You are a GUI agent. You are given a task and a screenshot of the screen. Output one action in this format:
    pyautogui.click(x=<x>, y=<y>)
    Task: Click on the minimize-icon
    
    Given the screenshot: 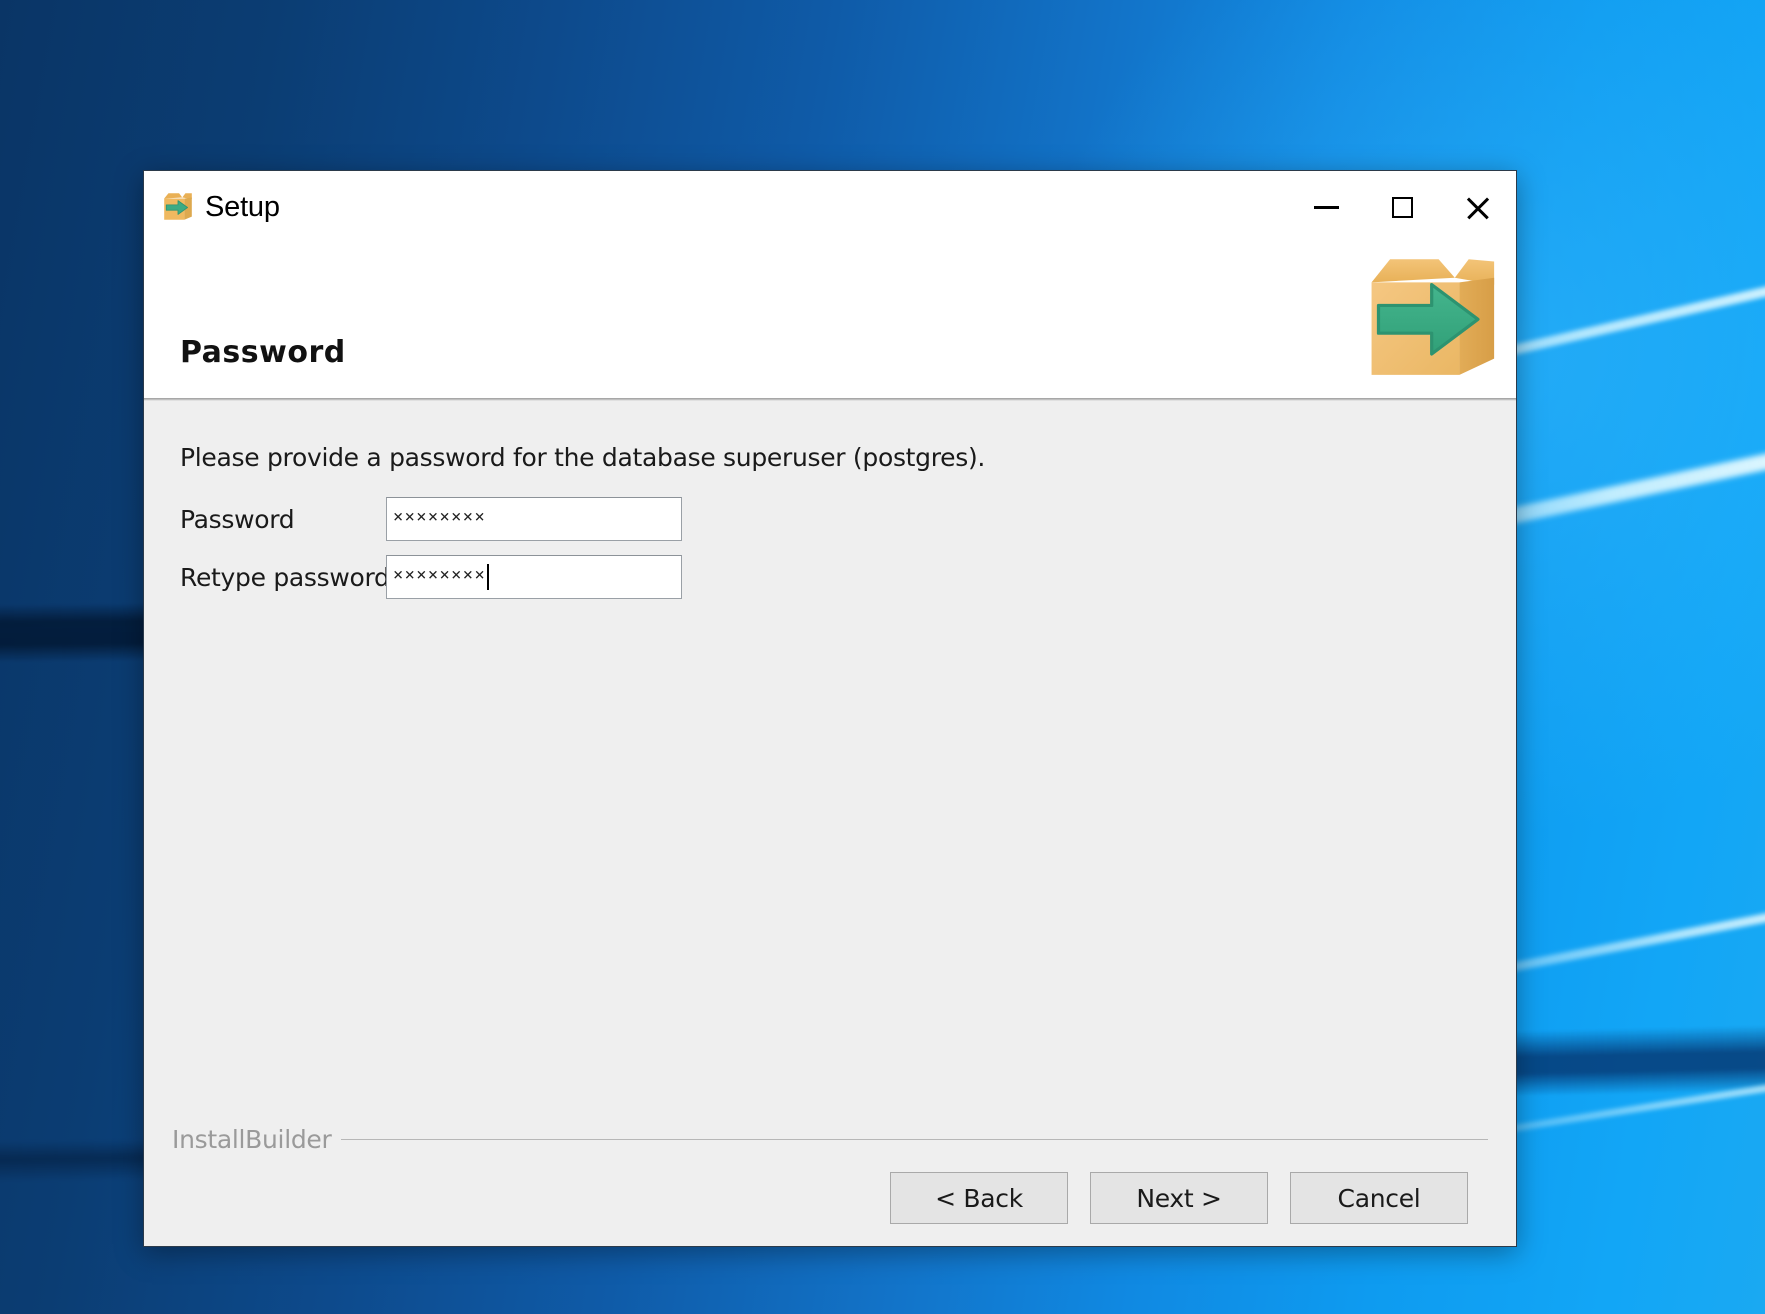 What is the action you would take?
    pyautogui.click(x=1326, y=207)
    